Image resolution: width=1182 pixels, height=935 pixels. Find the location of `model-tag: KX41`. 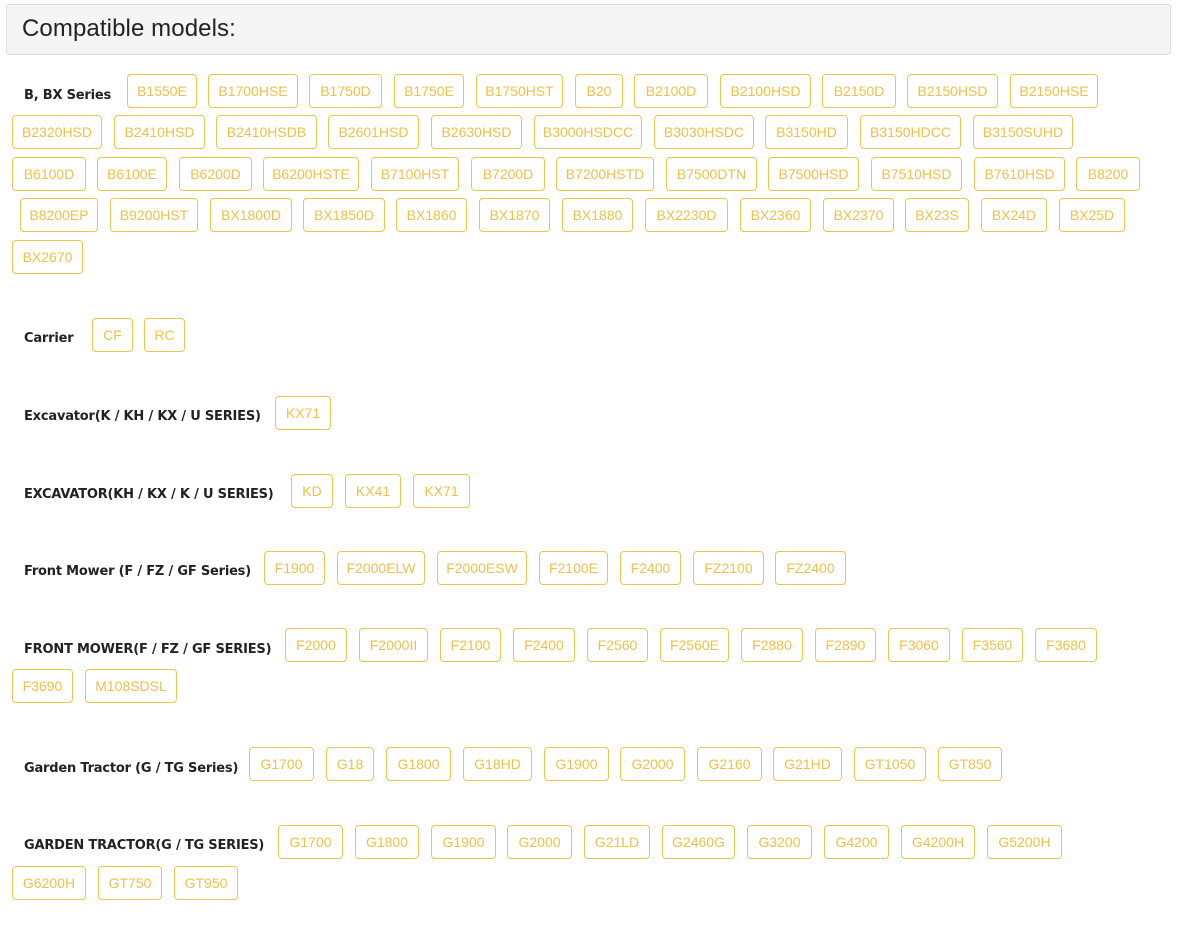

model-tag: KX41 is located at coordinates (373, 491).